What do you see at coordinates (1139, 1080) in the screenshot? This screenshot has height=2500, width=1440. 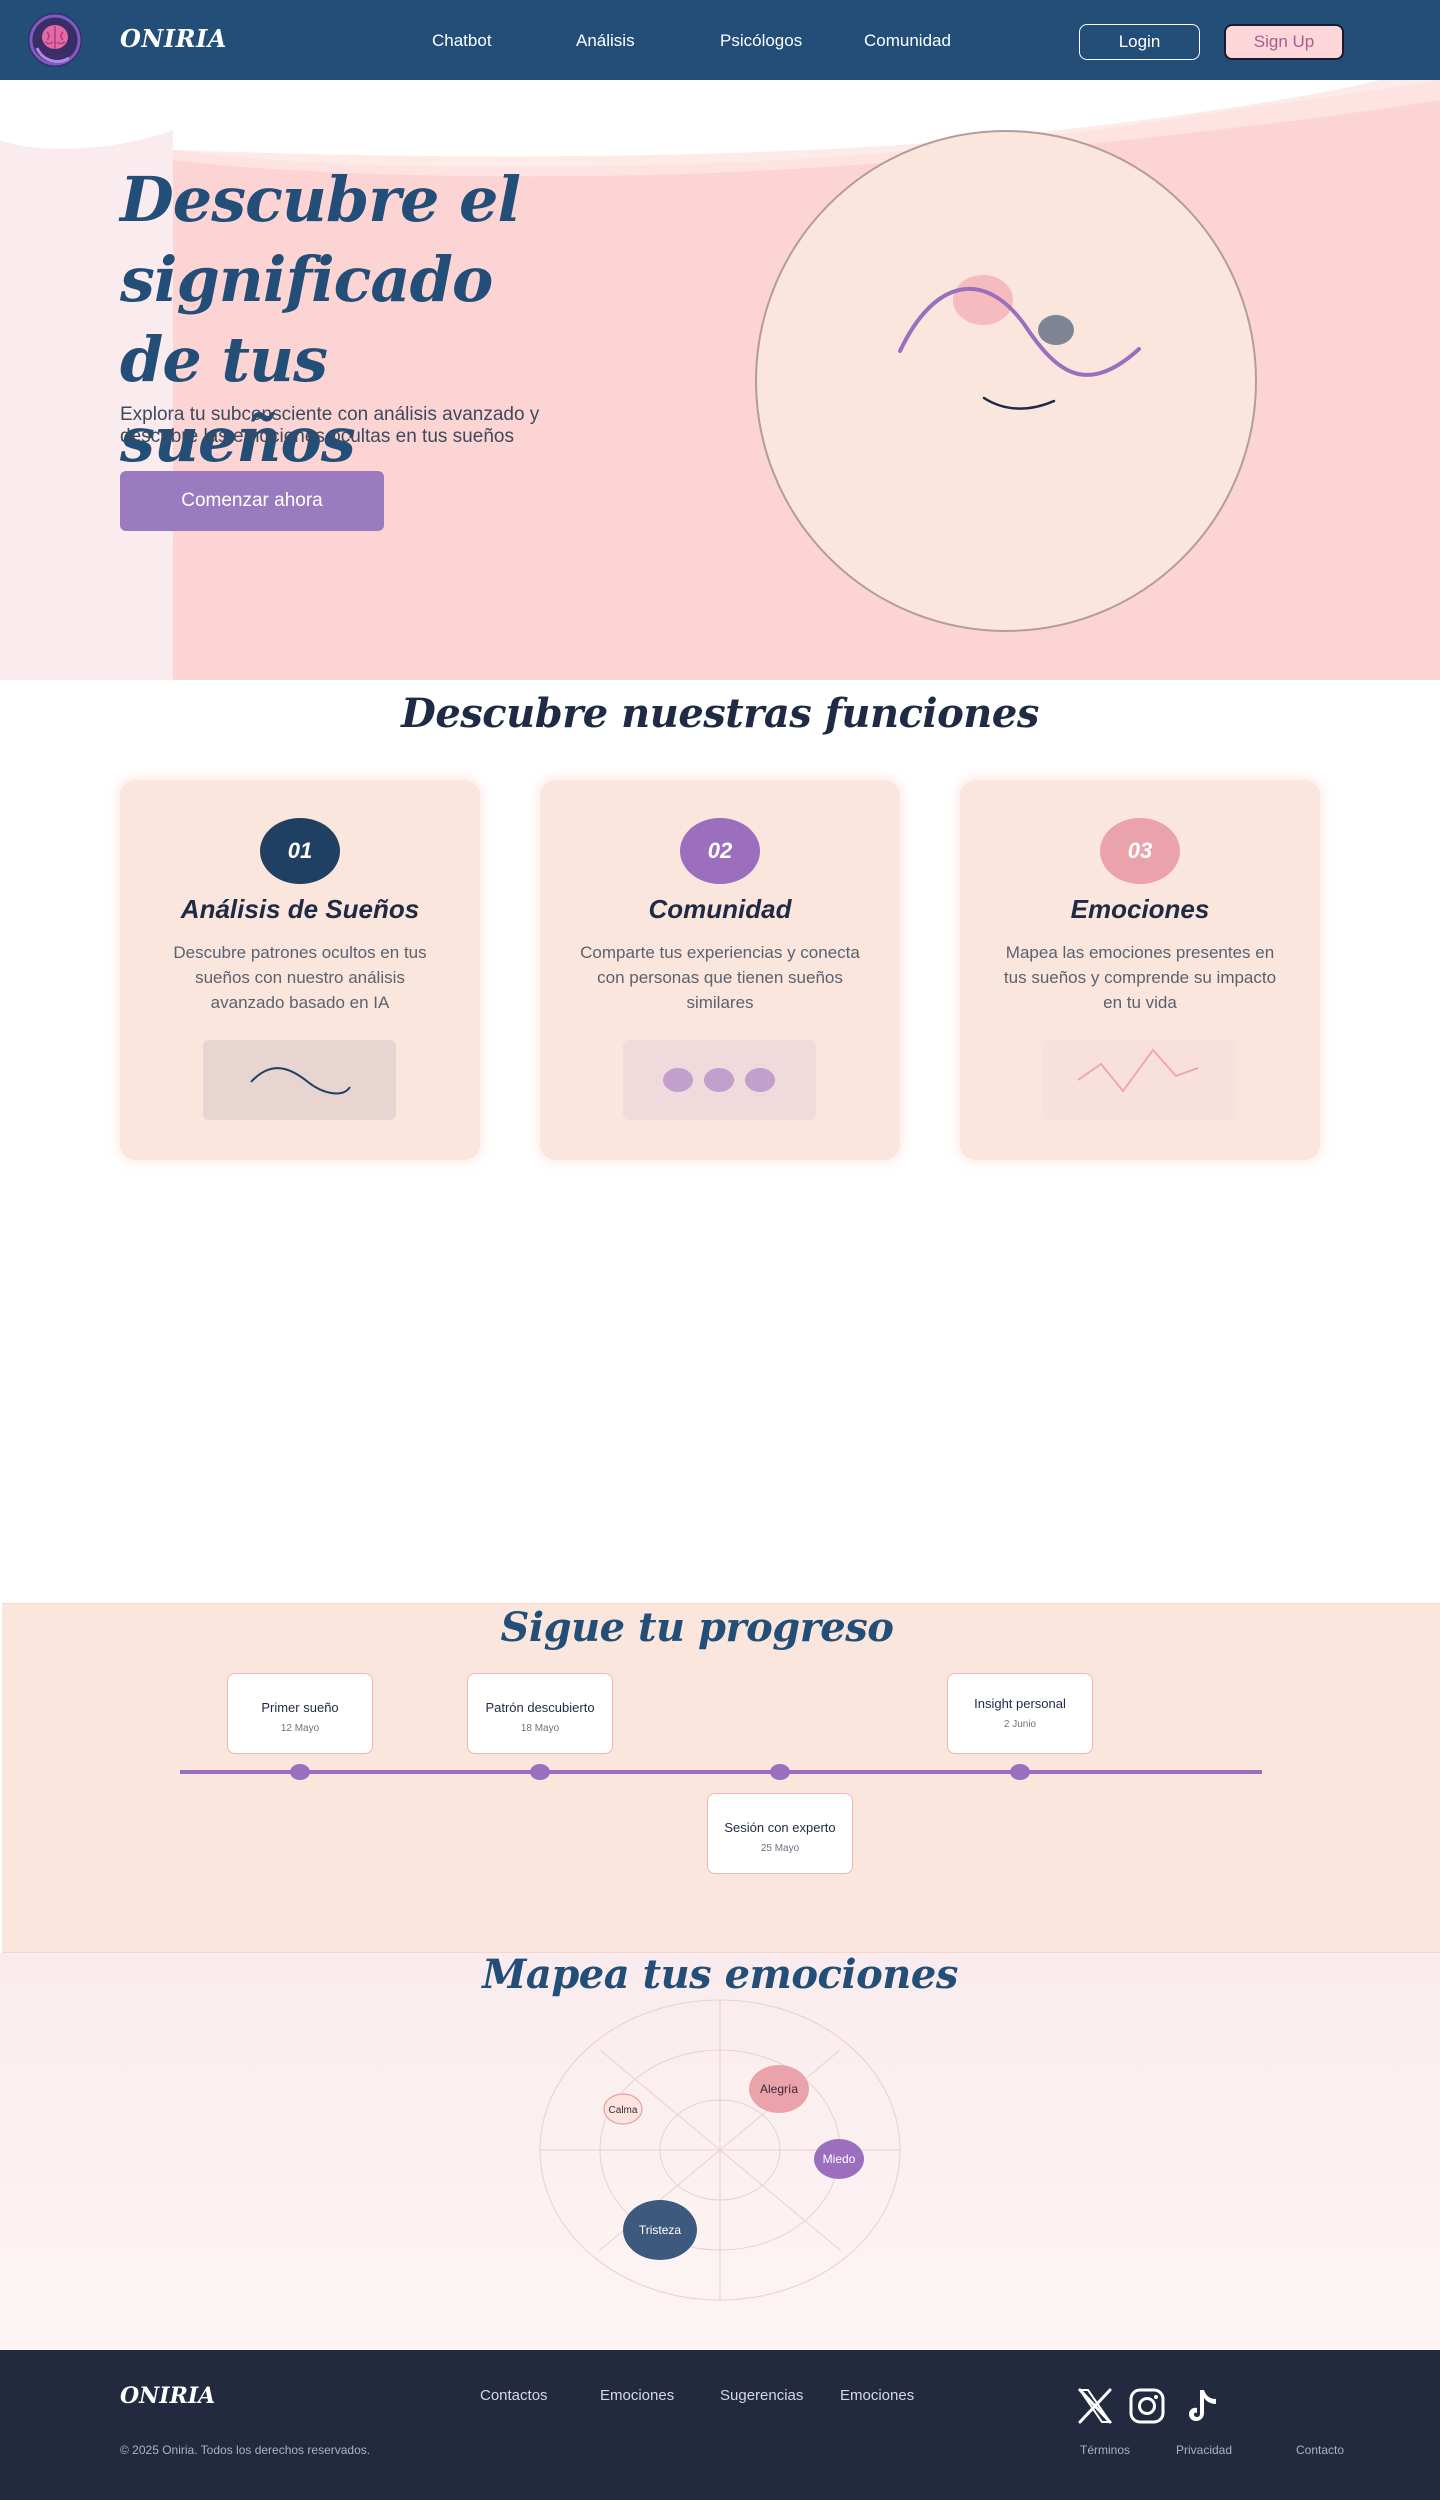 I see `zigzag-illustration` at bounding box center [1139, 1080].